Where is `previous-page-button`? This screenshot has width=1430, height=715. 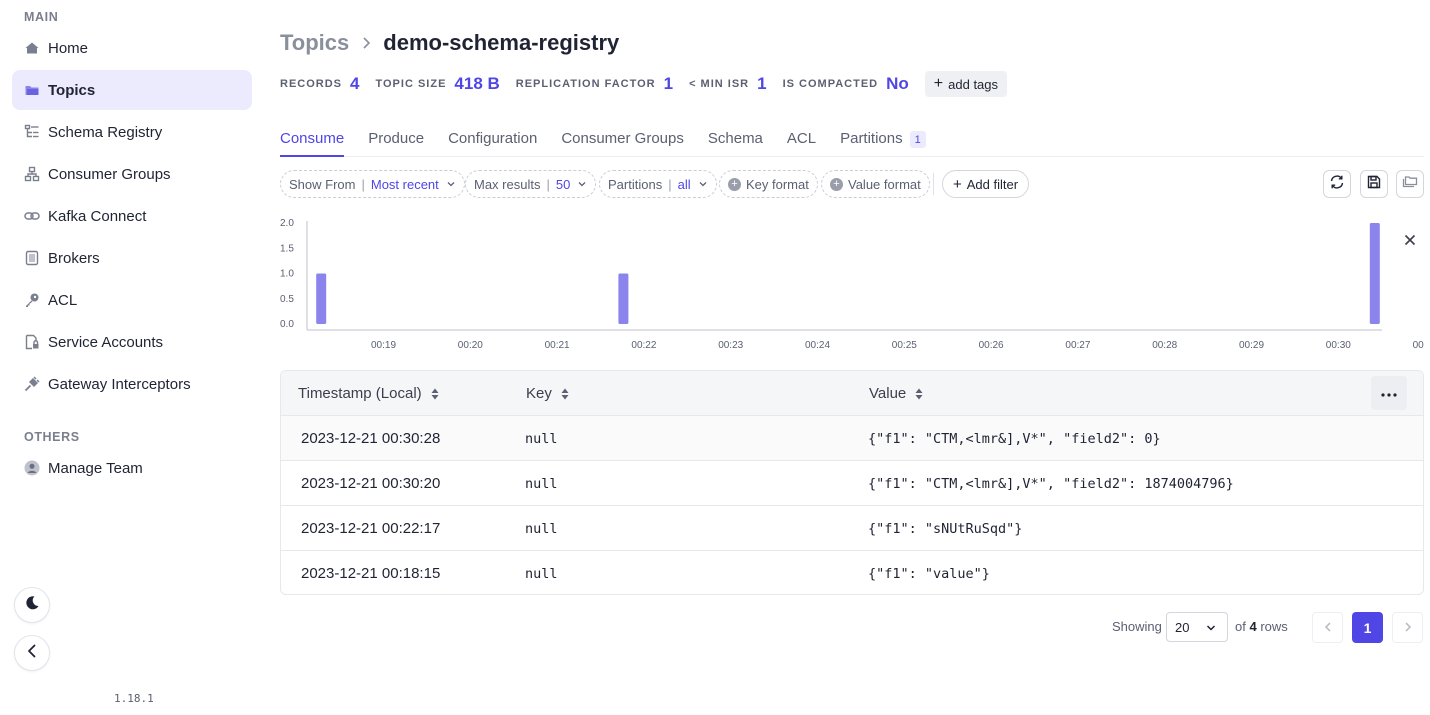
previous-page-button is located at coordinates (1327, 627).